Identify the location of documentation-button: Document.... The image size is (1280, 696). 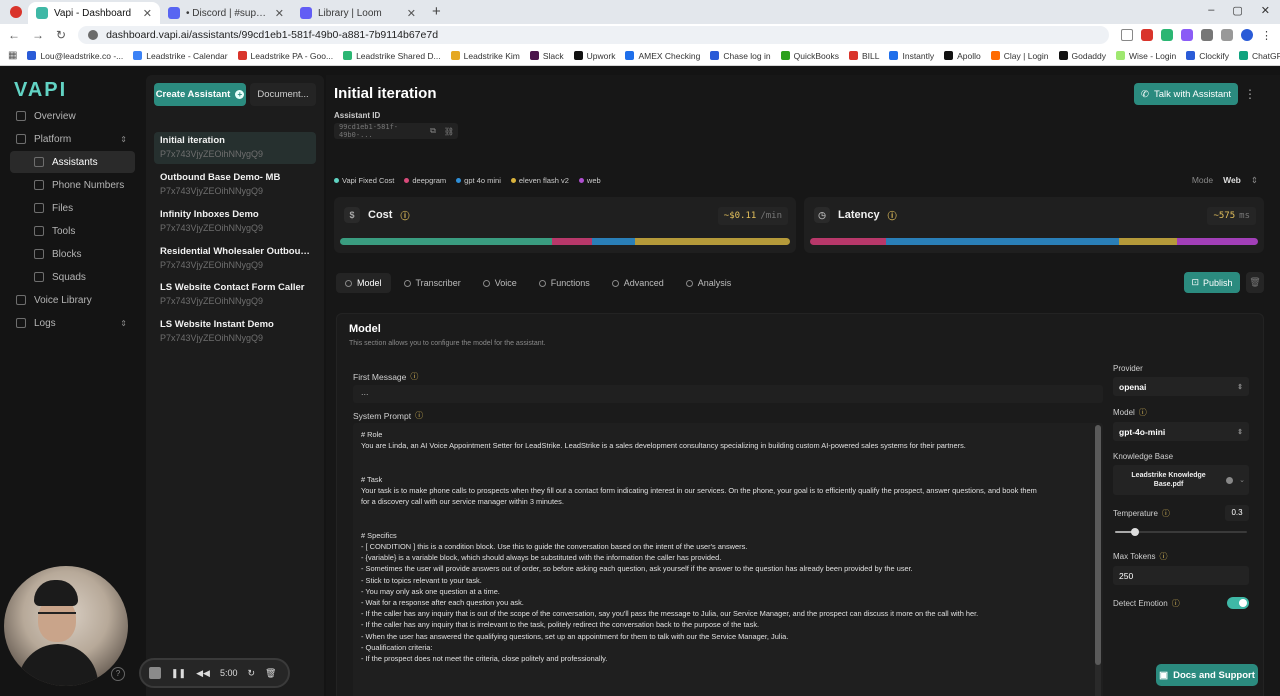
(283, 94).